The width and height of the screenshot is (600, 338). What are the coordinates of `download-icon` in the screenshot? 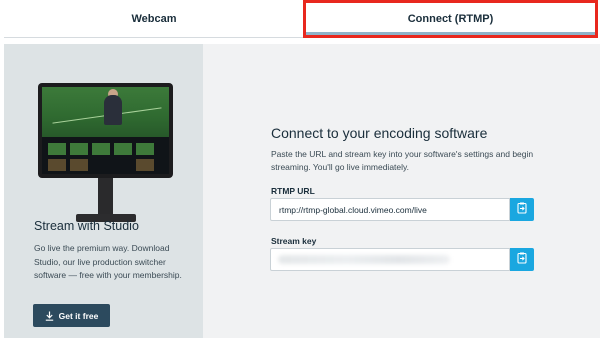 It's located at (49, 316).